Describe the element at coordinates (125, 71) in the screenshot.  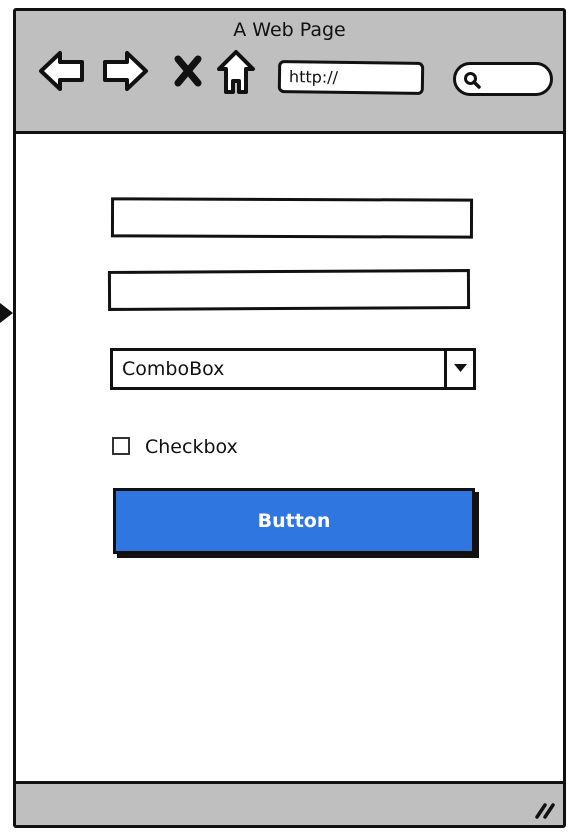
I see `forward-arrow-icon` at that location.